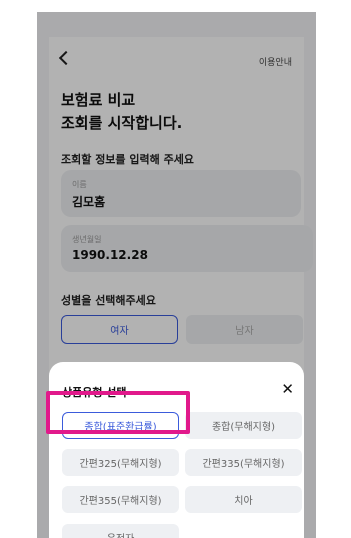 The width and height of the screenshot is (351, 538). Describe the element at coordinates (120, 499) in the screenshot. I see `option-simple-355: 간편355(무해지형)` at that location.